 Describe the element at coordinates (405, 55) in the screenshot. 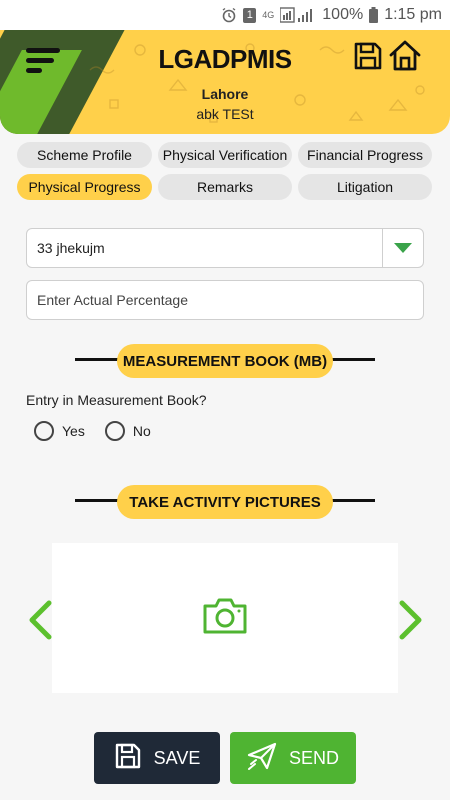

I see `home-icon` at that location.